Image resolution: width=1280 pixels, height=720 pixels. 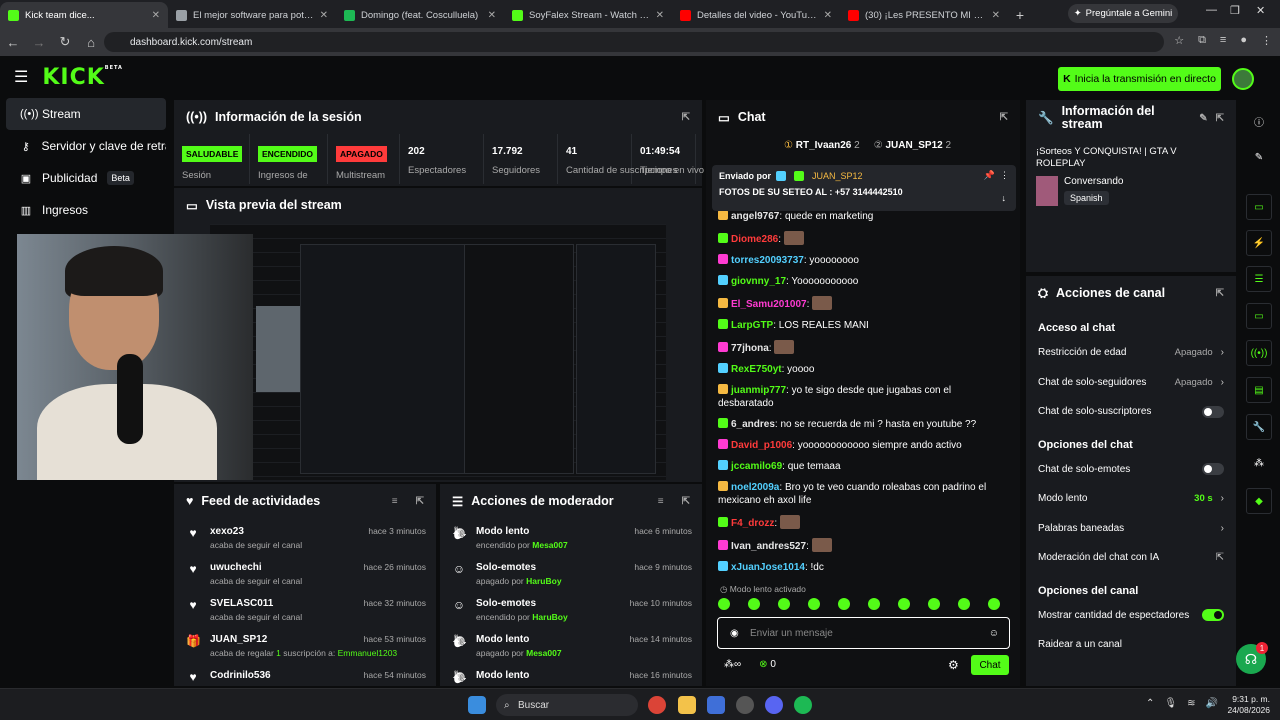 What do you see at coordinates (82, 77) in the screenshot?
I see `kick-logo: KICKBETA` at bounding box center [82, 77].